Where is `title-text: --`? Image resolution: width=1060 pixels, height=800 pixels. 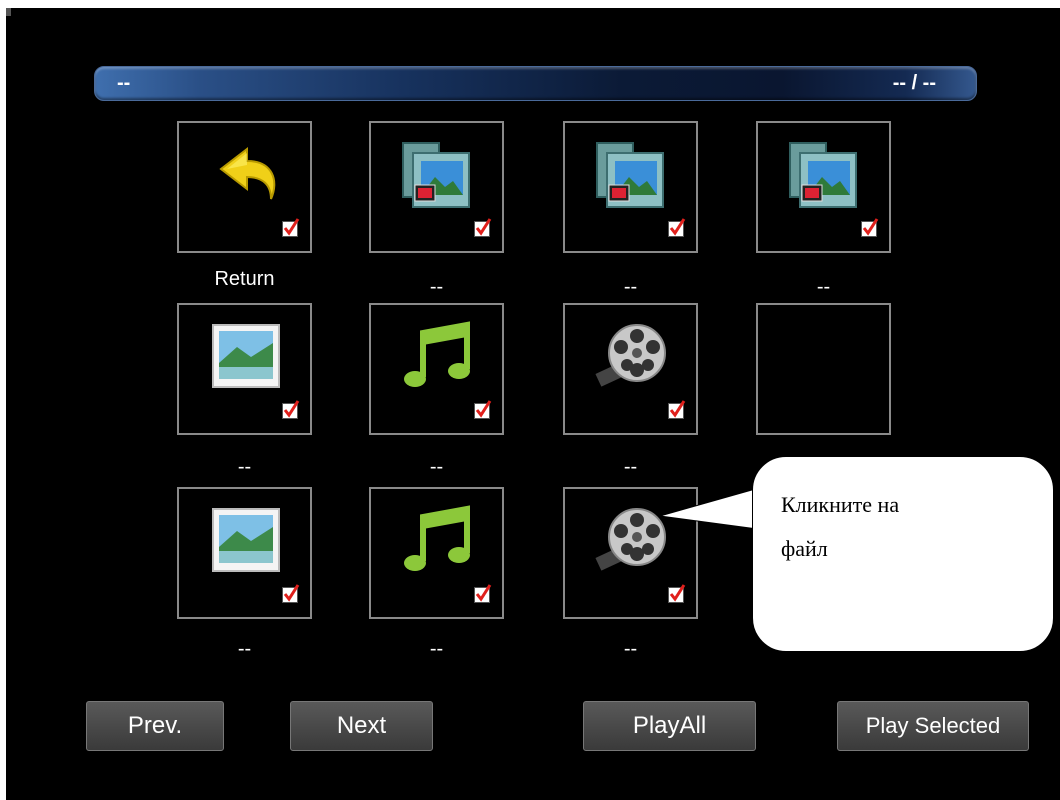 title-text: -- is located at coordinates (124, 83).